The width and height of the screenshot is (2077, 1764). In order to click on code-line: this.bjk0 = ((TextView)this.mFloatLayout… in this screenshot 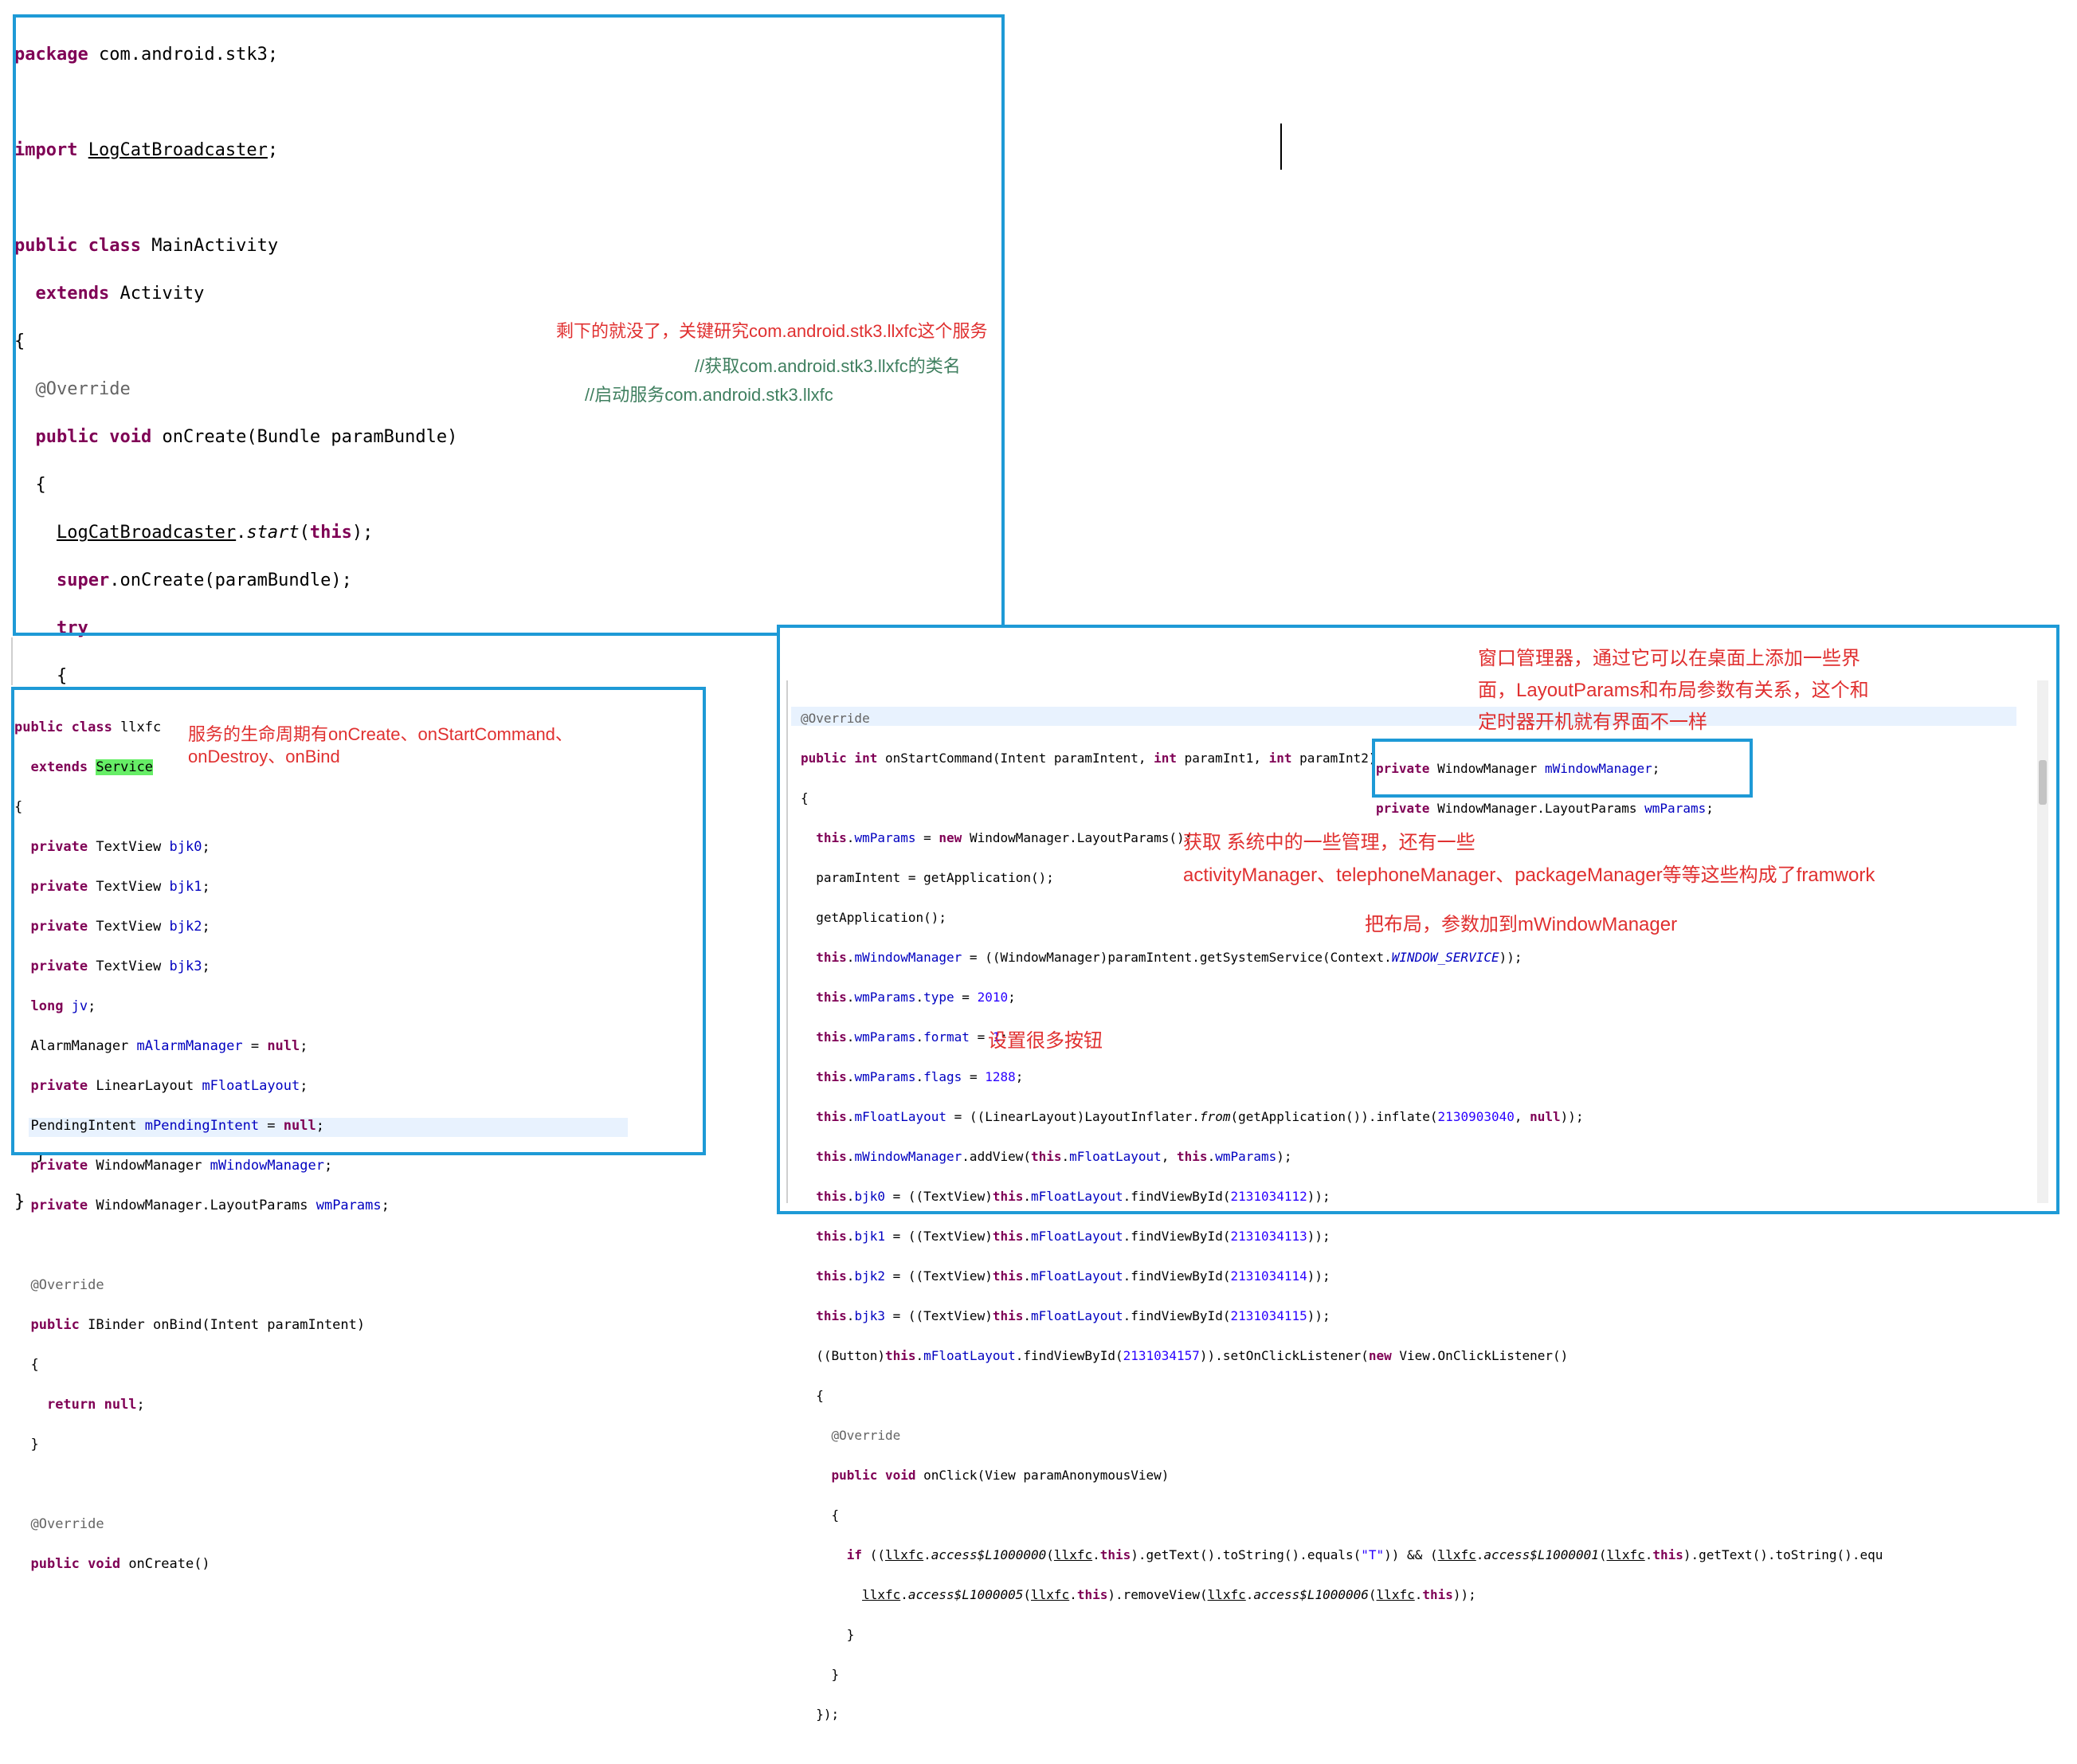, I will do `click(1073, 1196)`.